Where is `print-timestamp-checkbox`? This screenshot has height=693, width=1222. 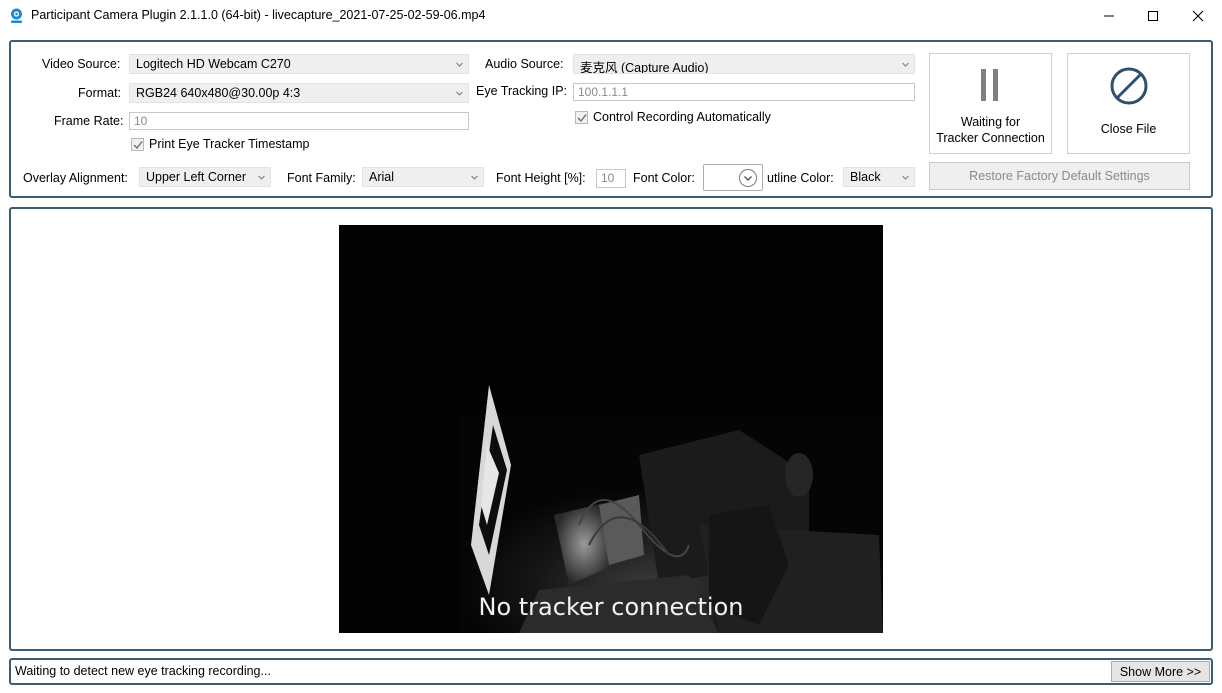
print-timestamp-checkbox is located at coordinates (137, 144).